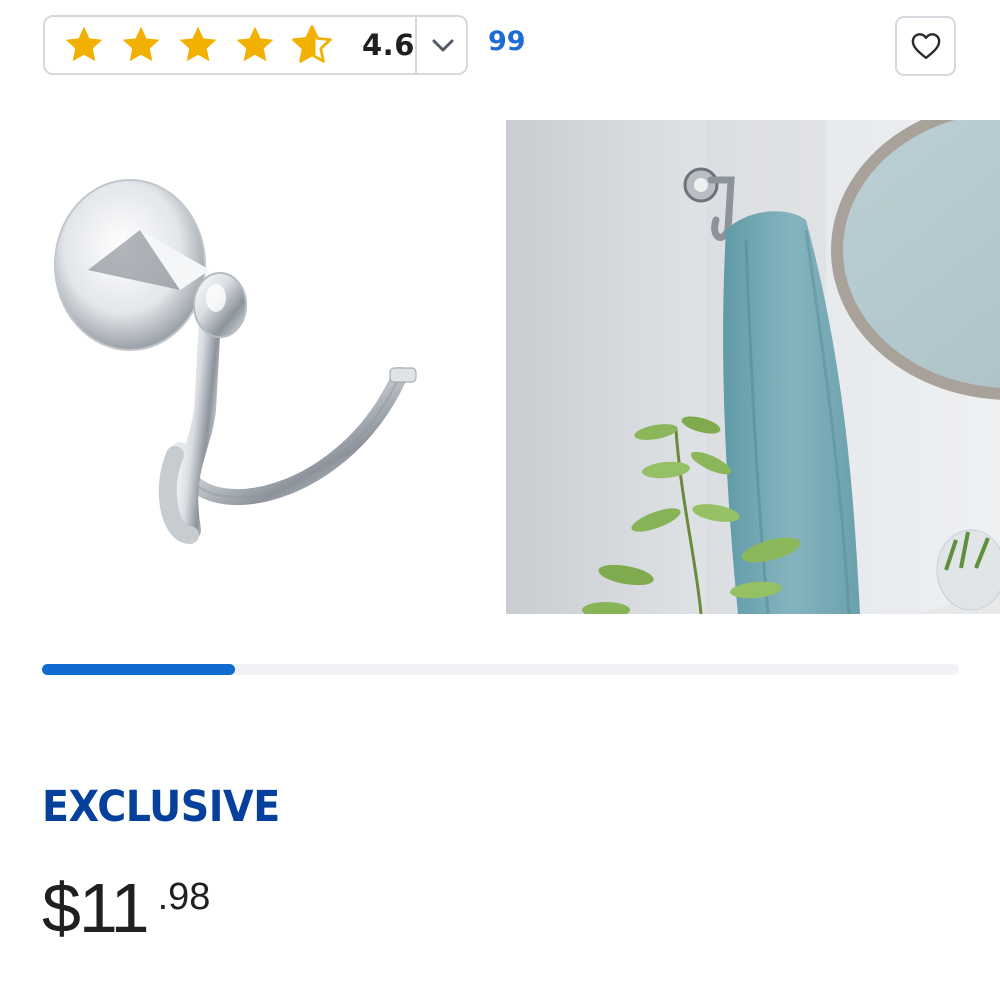 The width and height of the screenshot is (1000, 1000). Describe the element at coordinates (507, 41) in the screenshot. I see `review-count-link: 99` at that location.